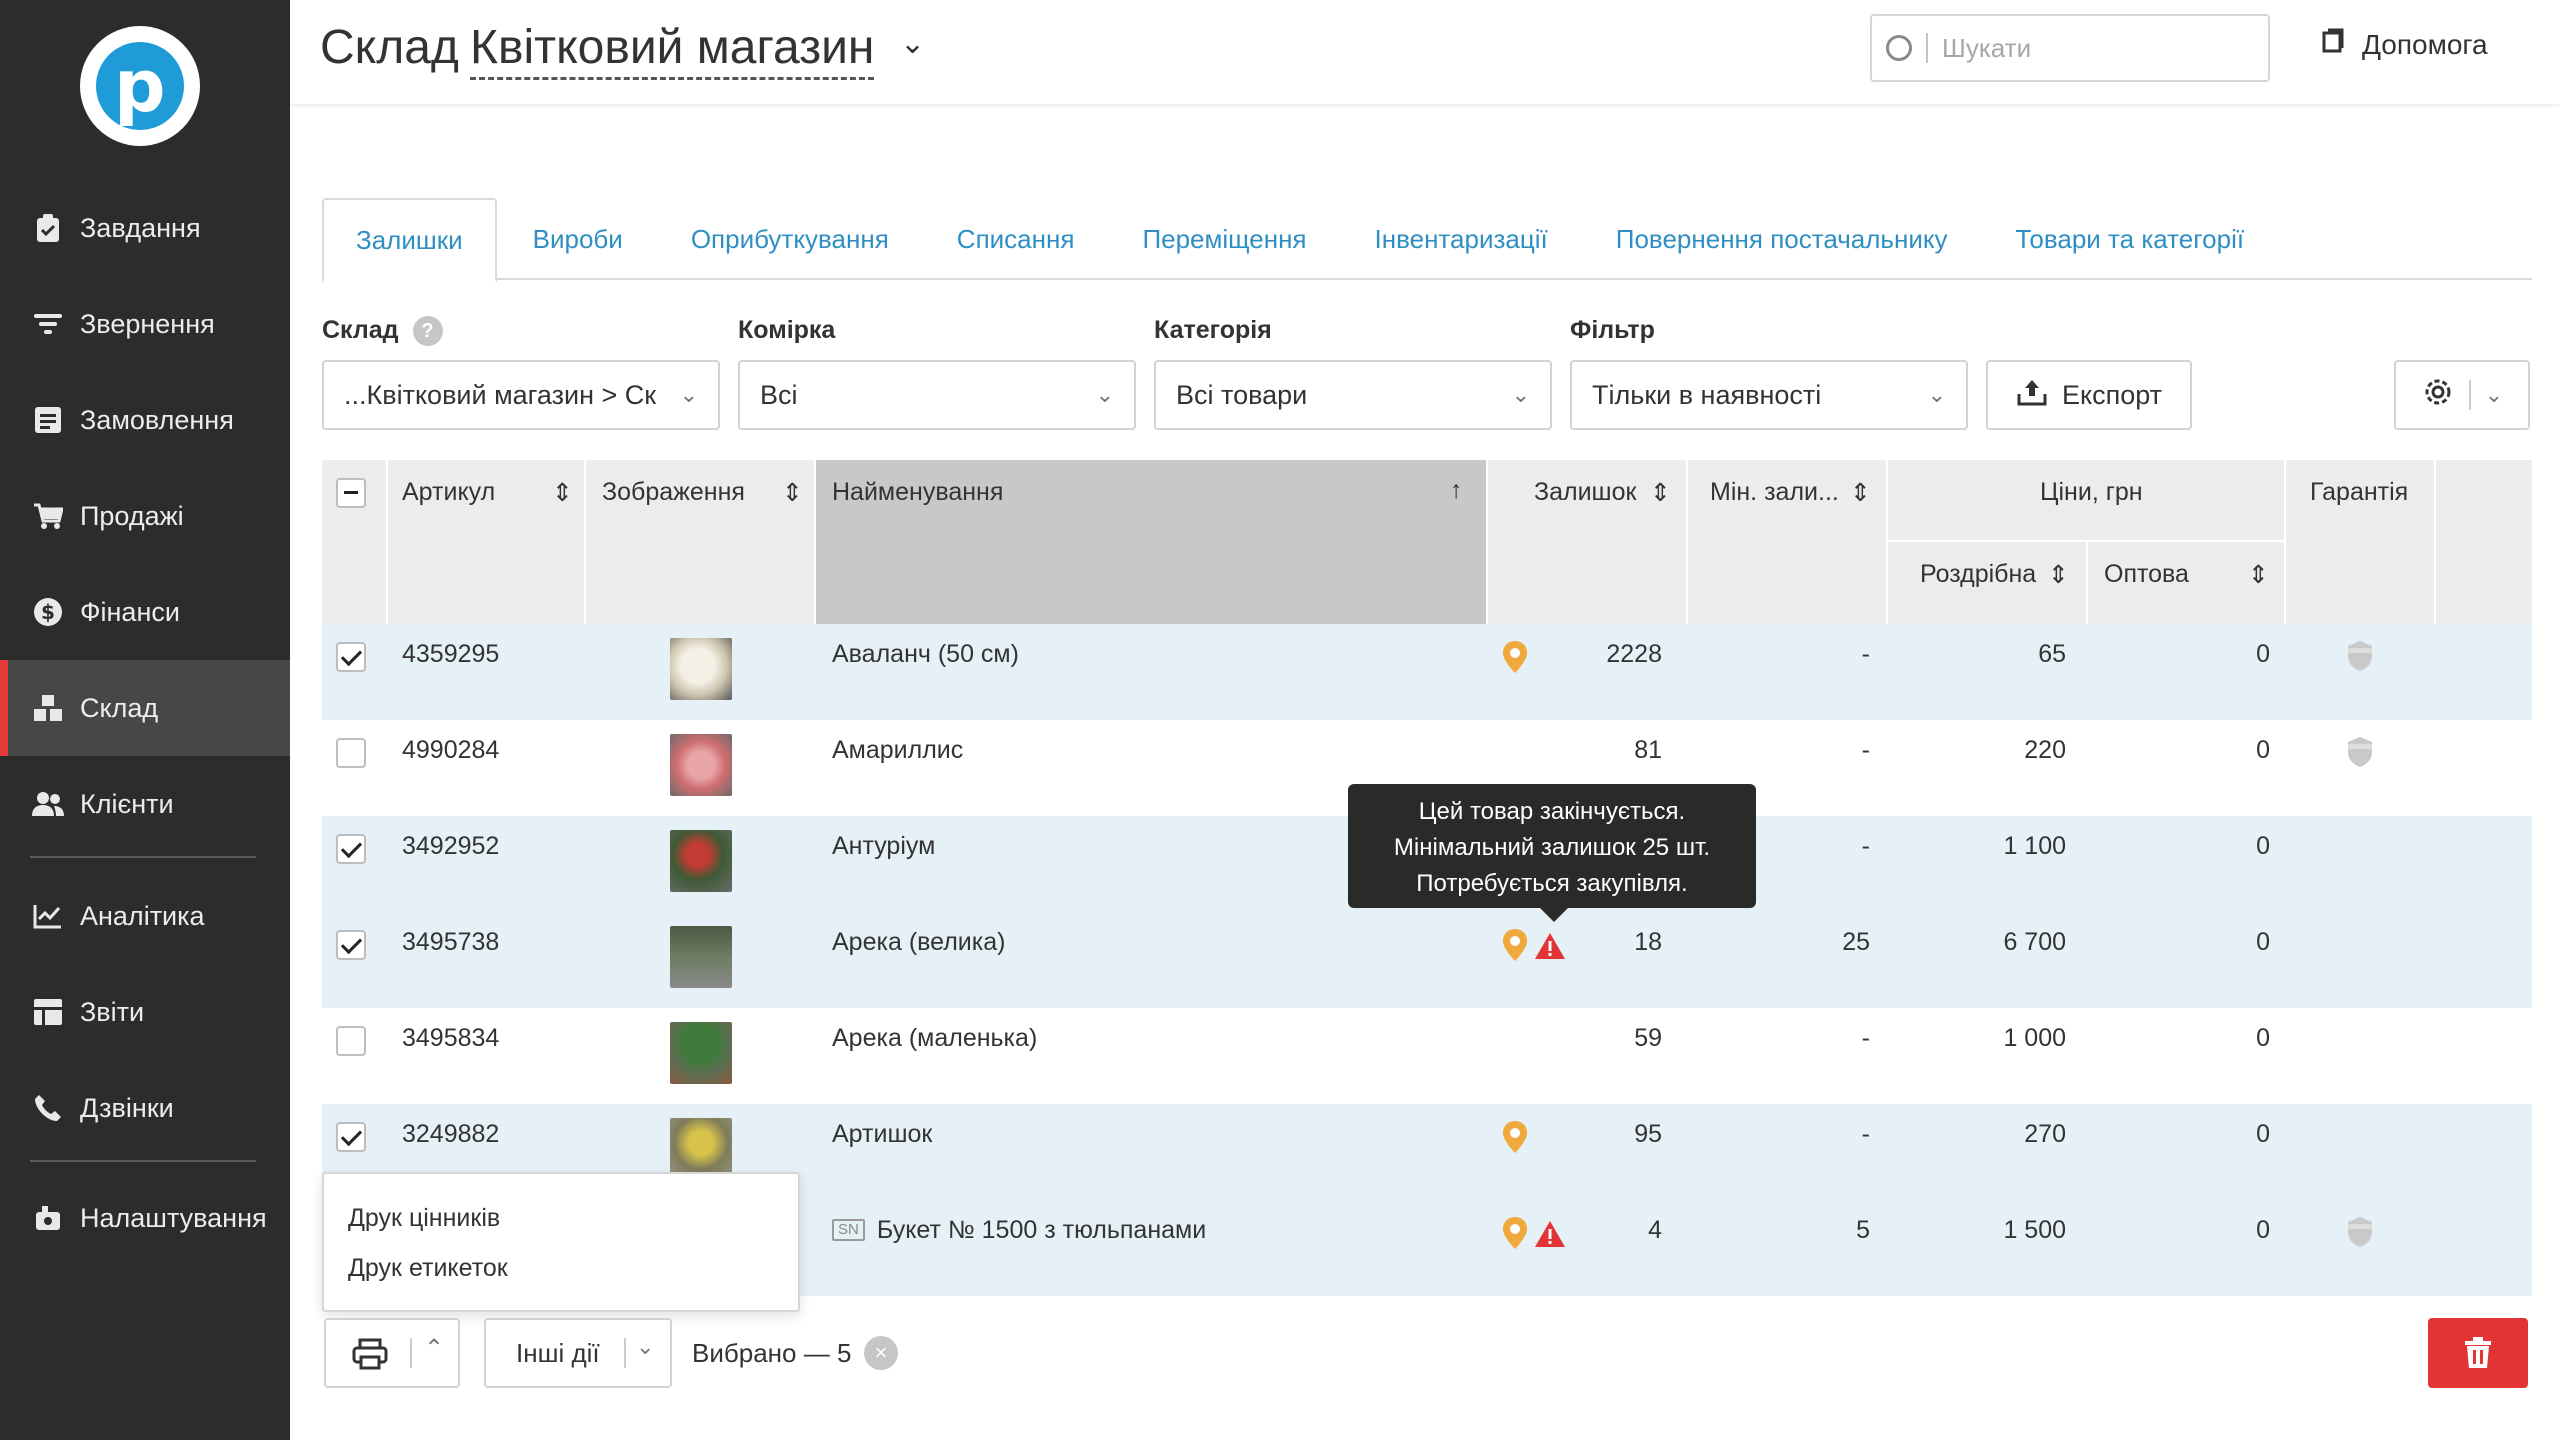 This screenshot has width=2560, height=1440. What do you see at coordinates (48, 324) in the screenshot?
I see `filter-lines-icon` at bounding box center [48, 324].